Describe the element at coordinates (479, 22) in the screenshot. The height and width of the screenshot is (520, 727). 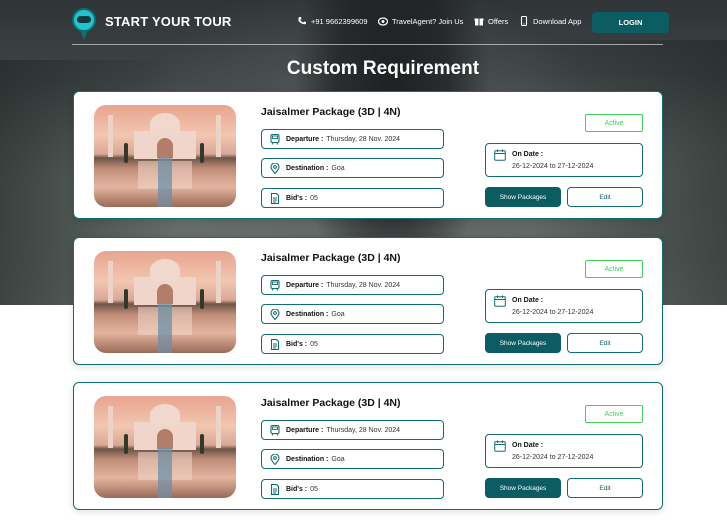
I see `gift-icon` at that location.